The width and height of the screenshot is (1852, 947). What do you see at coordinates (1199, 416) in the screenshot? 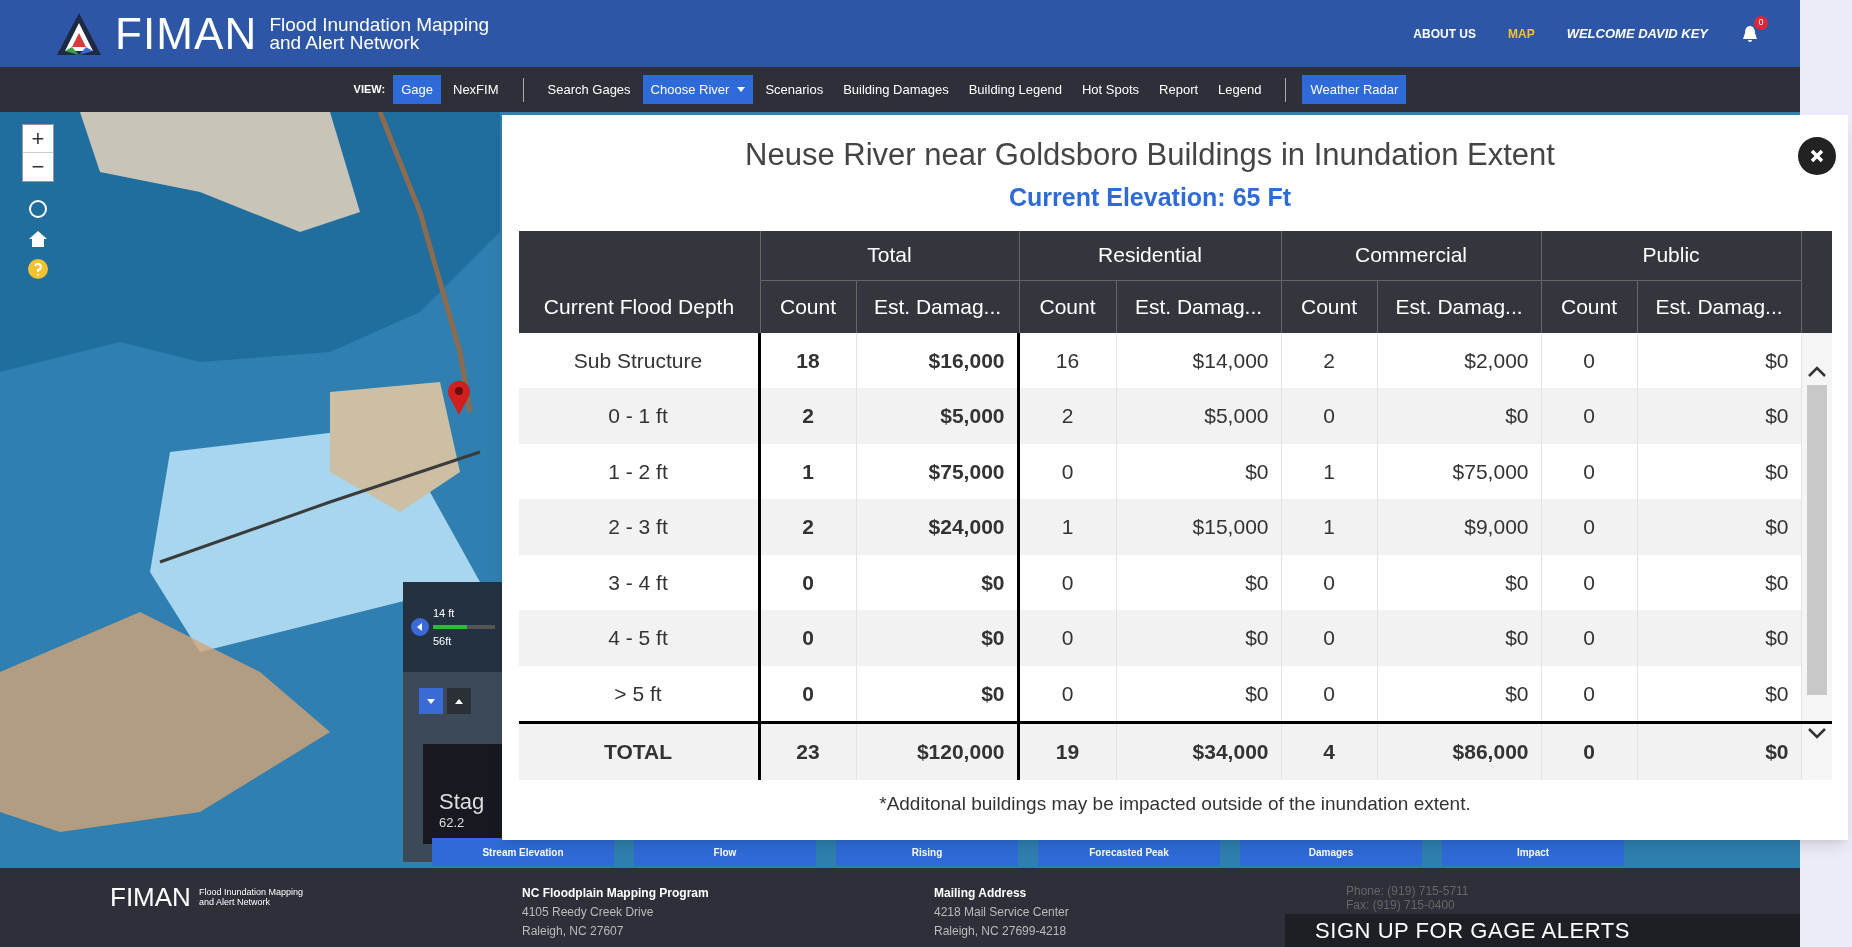
I see `table-cell: $5,000` at bounding box center [1199, 416].